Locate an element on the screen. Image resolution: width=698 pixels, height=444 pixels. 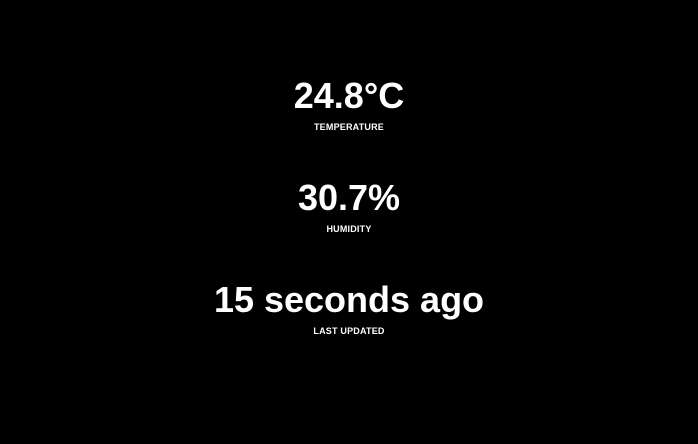
temperature-value: 24.8°C is located at coordinates (349, 95).